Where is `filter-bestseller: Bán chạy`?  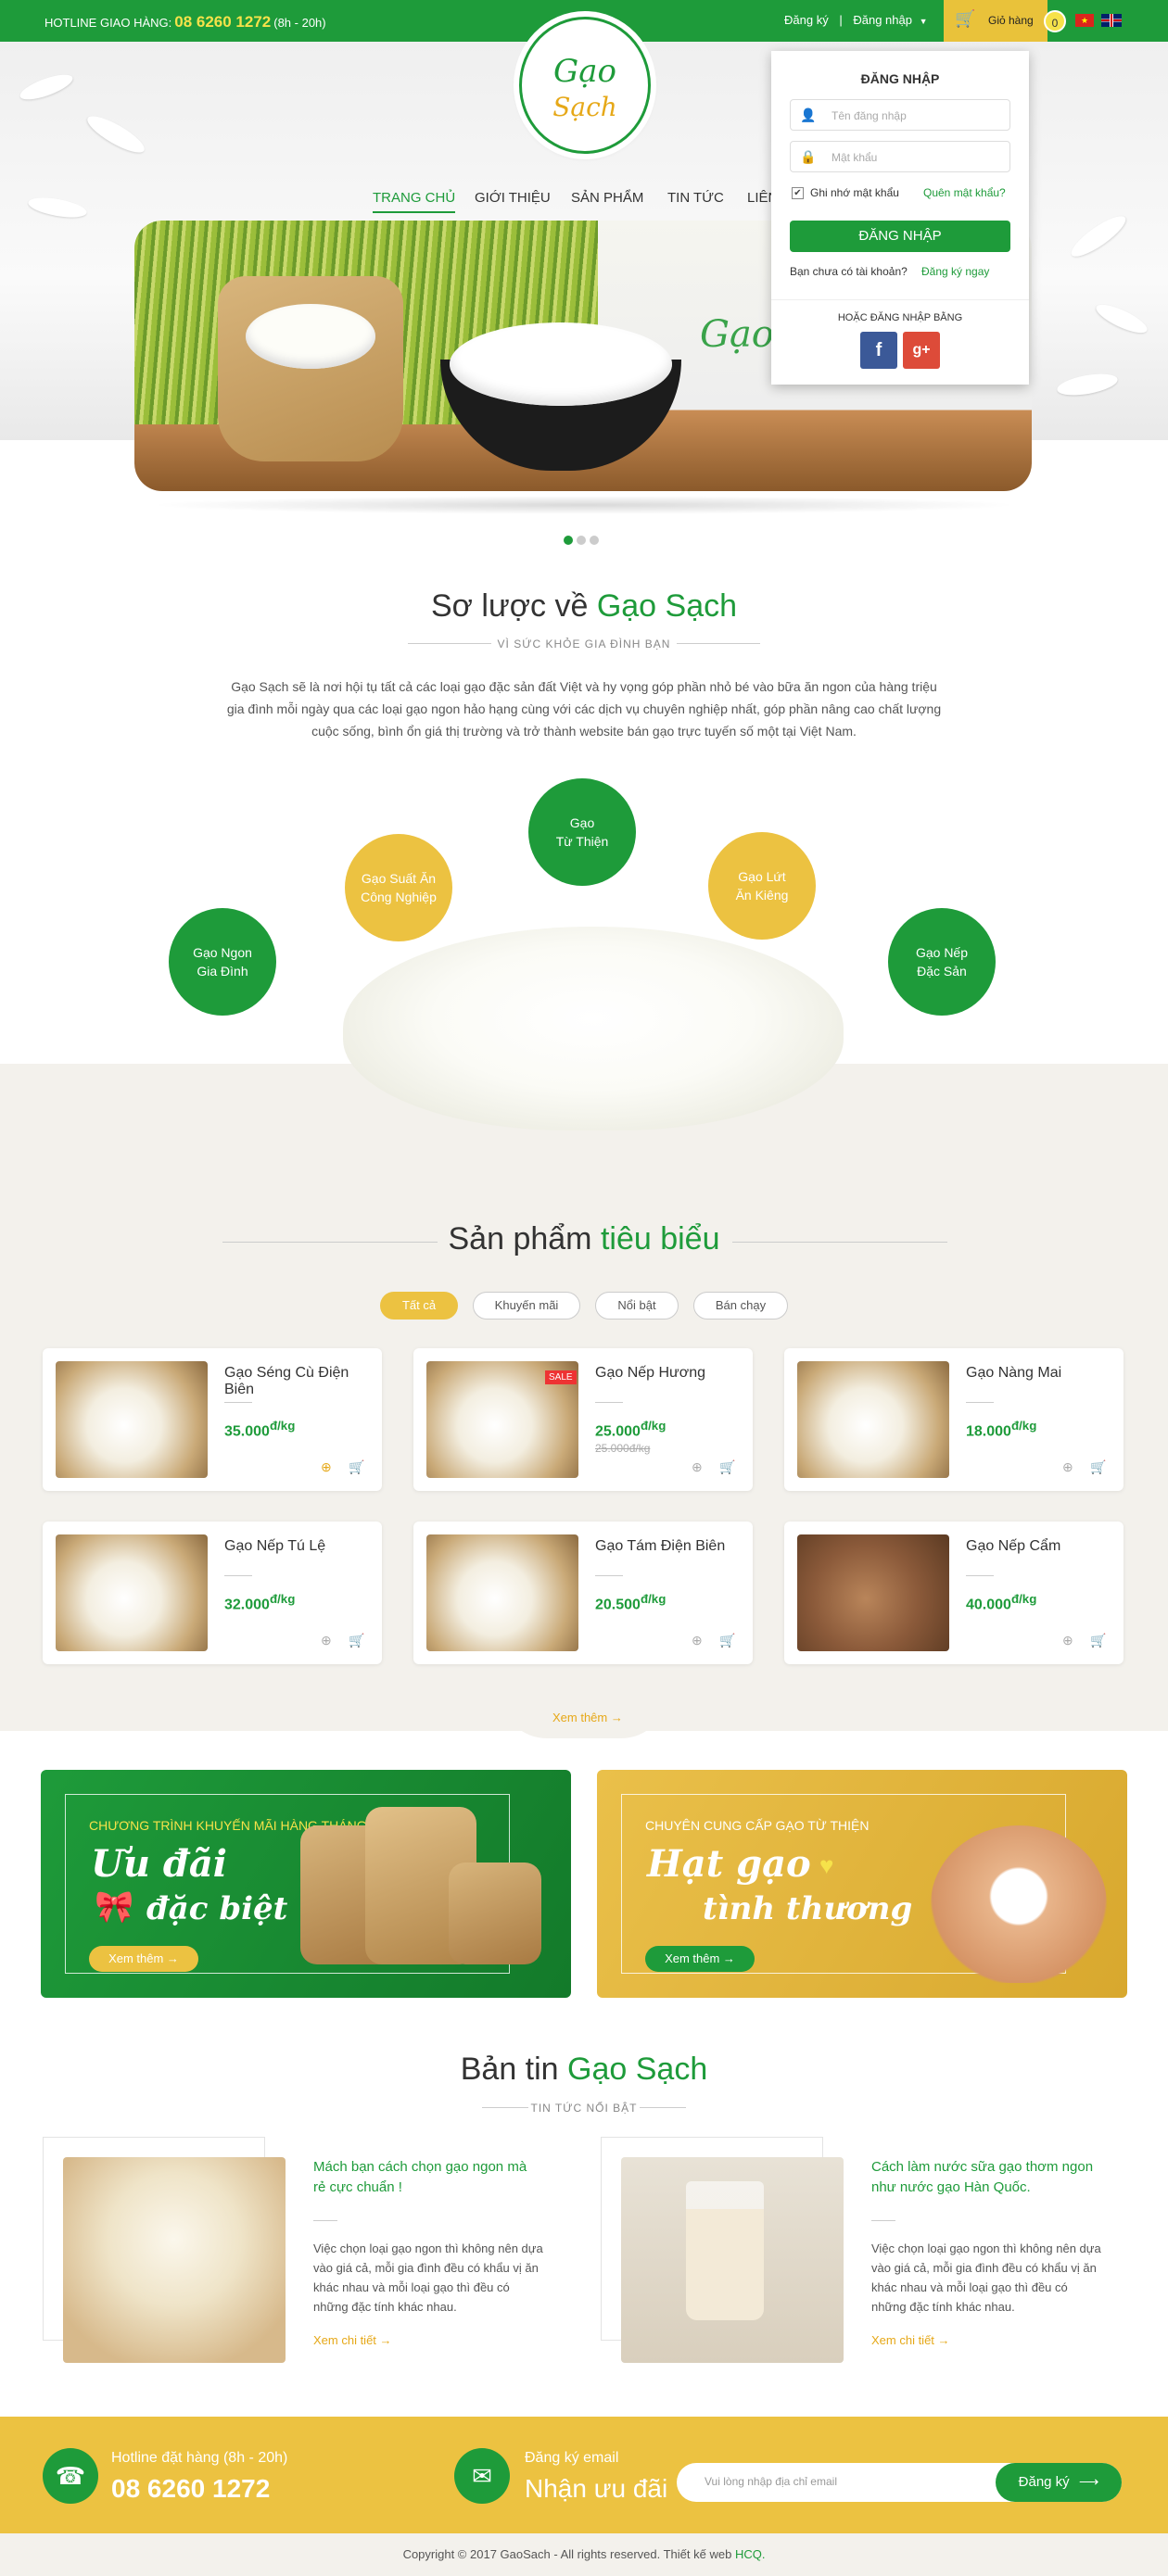
filter-bestseller: Bán chạy is located at coordinates (740, 1306).